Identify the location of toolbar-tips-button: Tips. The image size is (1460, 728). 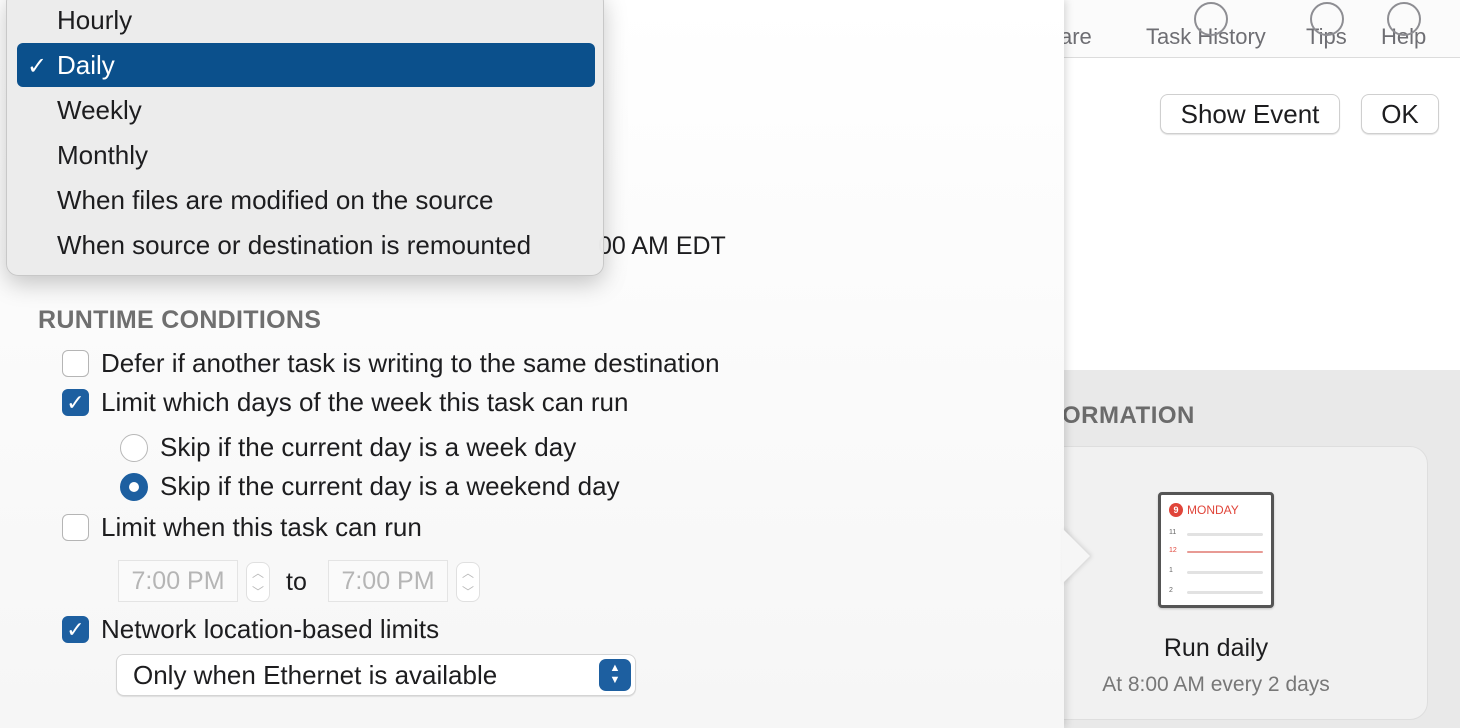
(1326, 26).